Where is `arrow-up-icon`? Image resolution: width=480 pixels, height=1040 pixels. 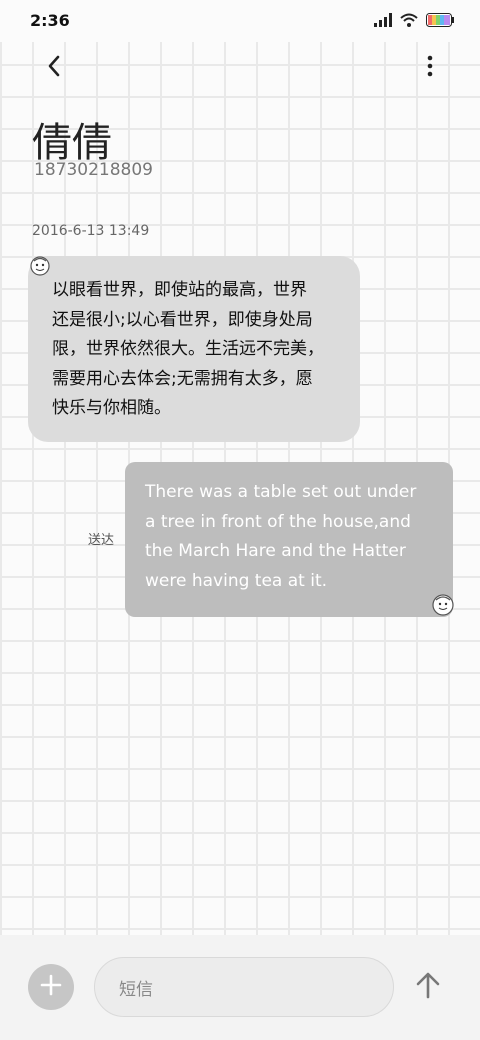
arrow-up-icon is located at coordinates (428, 987).